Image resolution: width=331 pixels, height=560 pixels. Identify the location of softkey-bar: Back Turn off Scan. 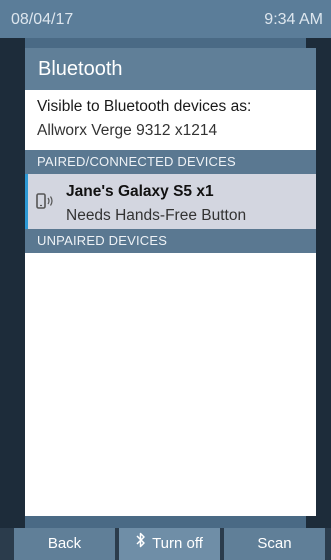
(165, 544).